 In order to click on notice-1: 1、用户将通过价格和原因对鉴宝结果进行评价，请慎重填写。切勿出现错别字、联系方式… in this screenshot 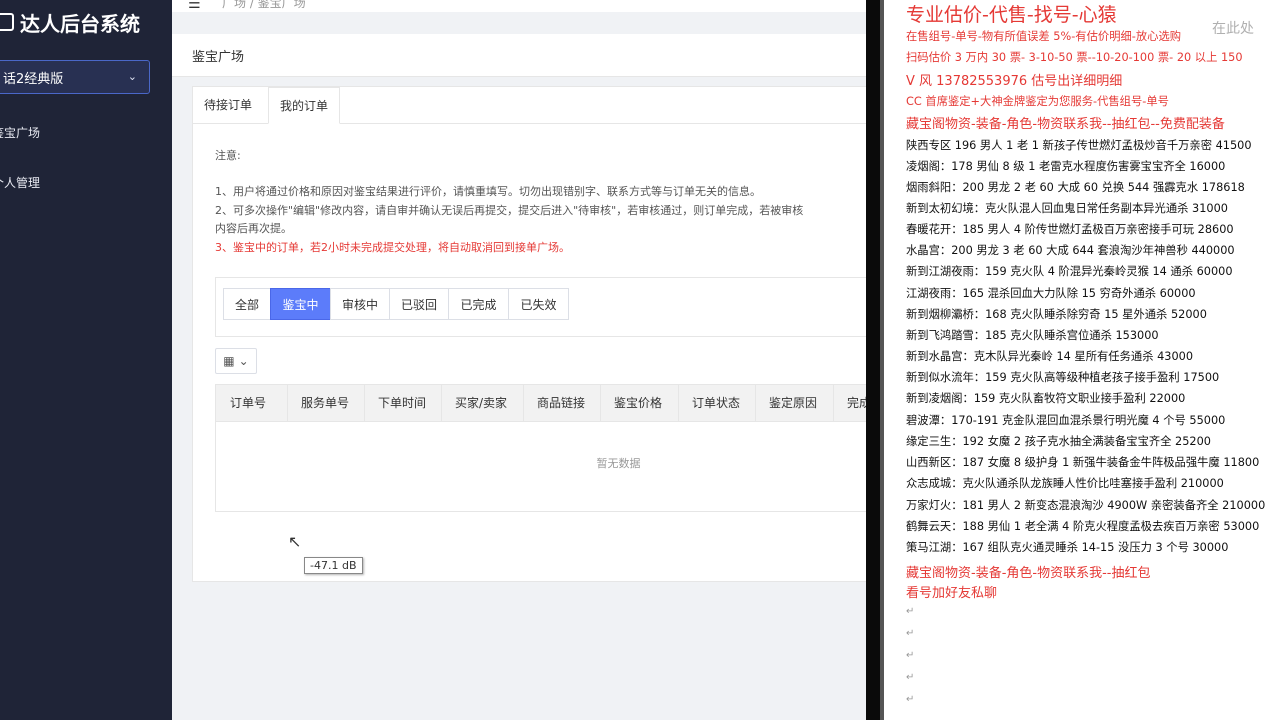, I will do `click(488, 191)`.